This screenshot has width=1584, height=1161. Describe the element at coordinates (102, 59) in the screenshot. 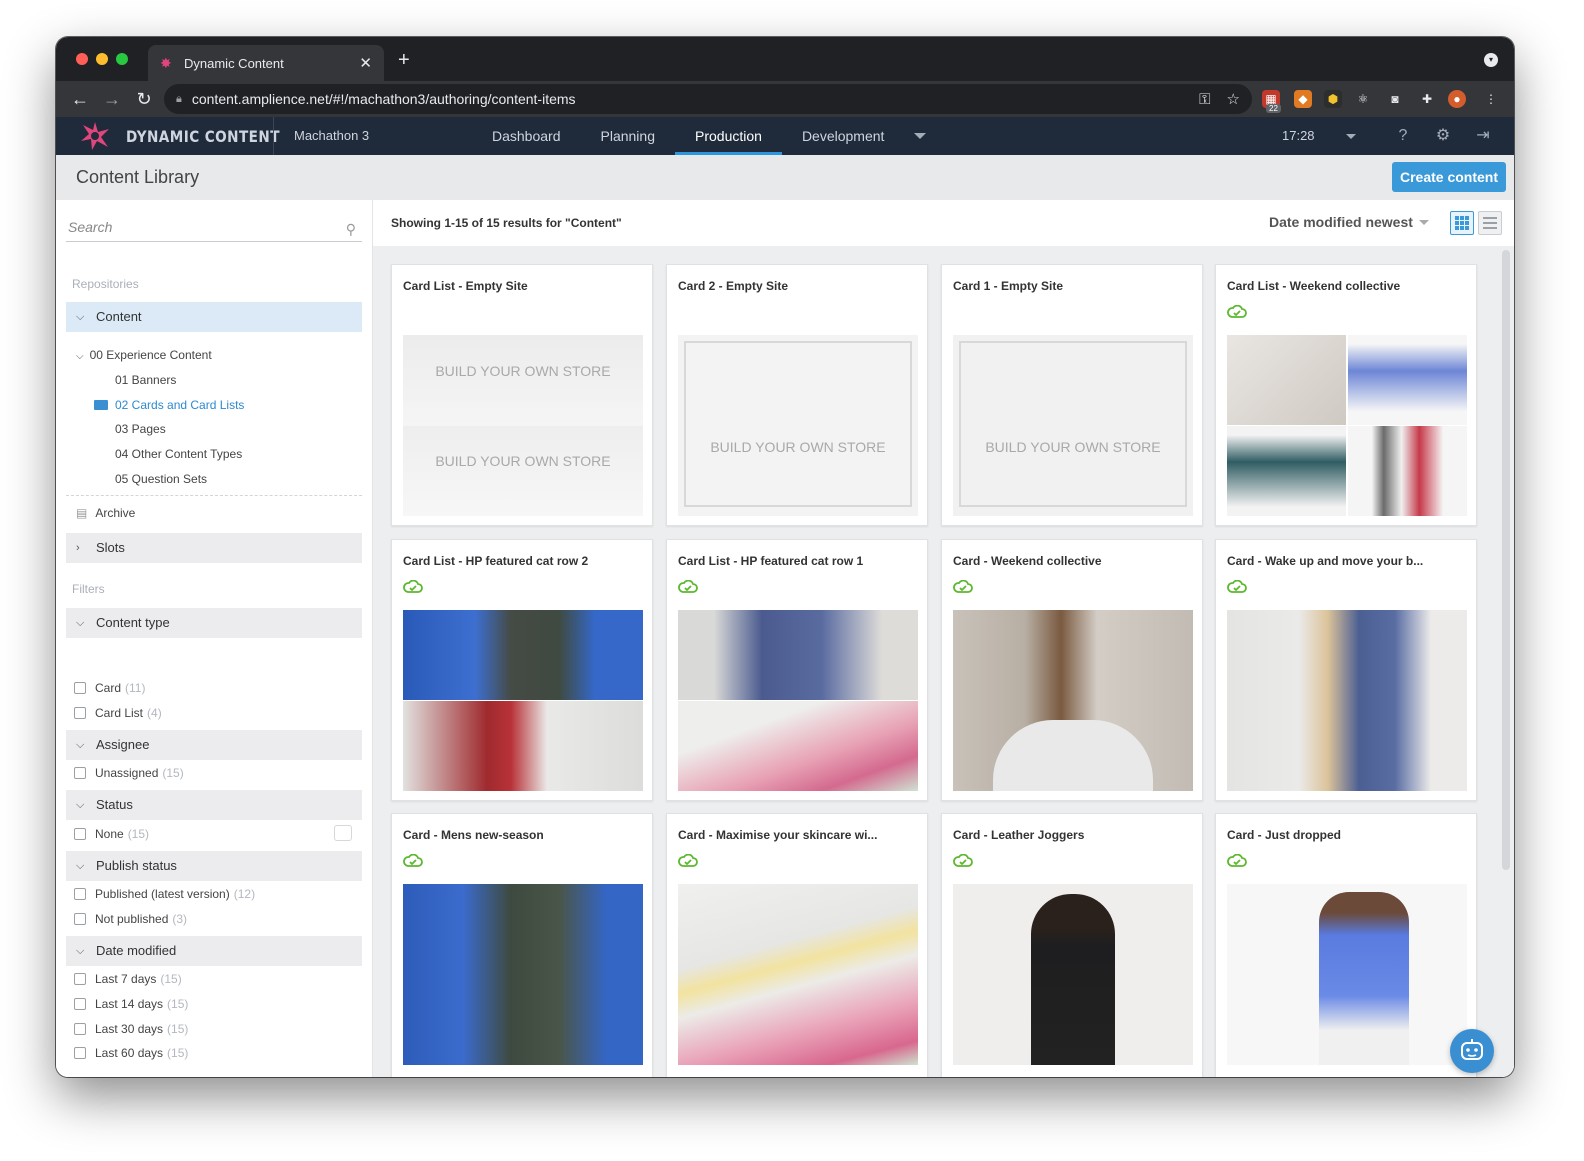

I see `minimize-window-button` at that location.